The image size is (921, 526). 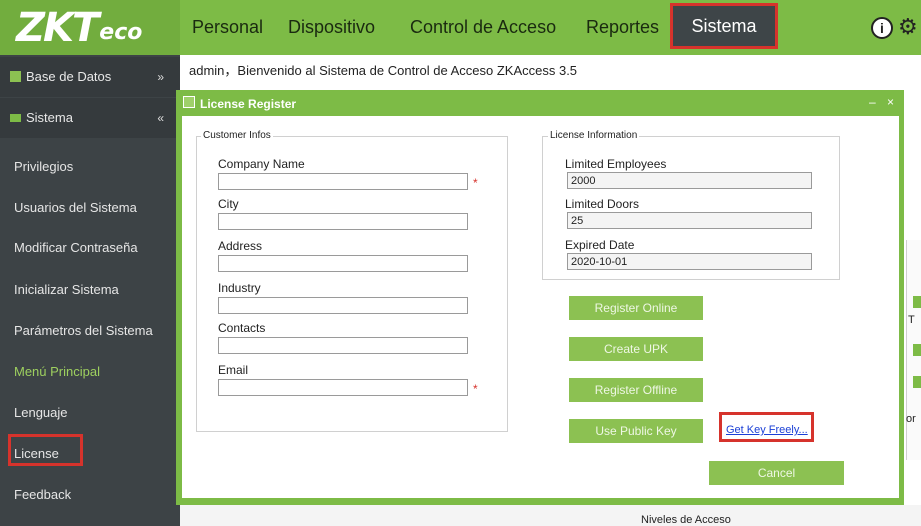 I want to click on industry-input, so click(x=343, y=305).